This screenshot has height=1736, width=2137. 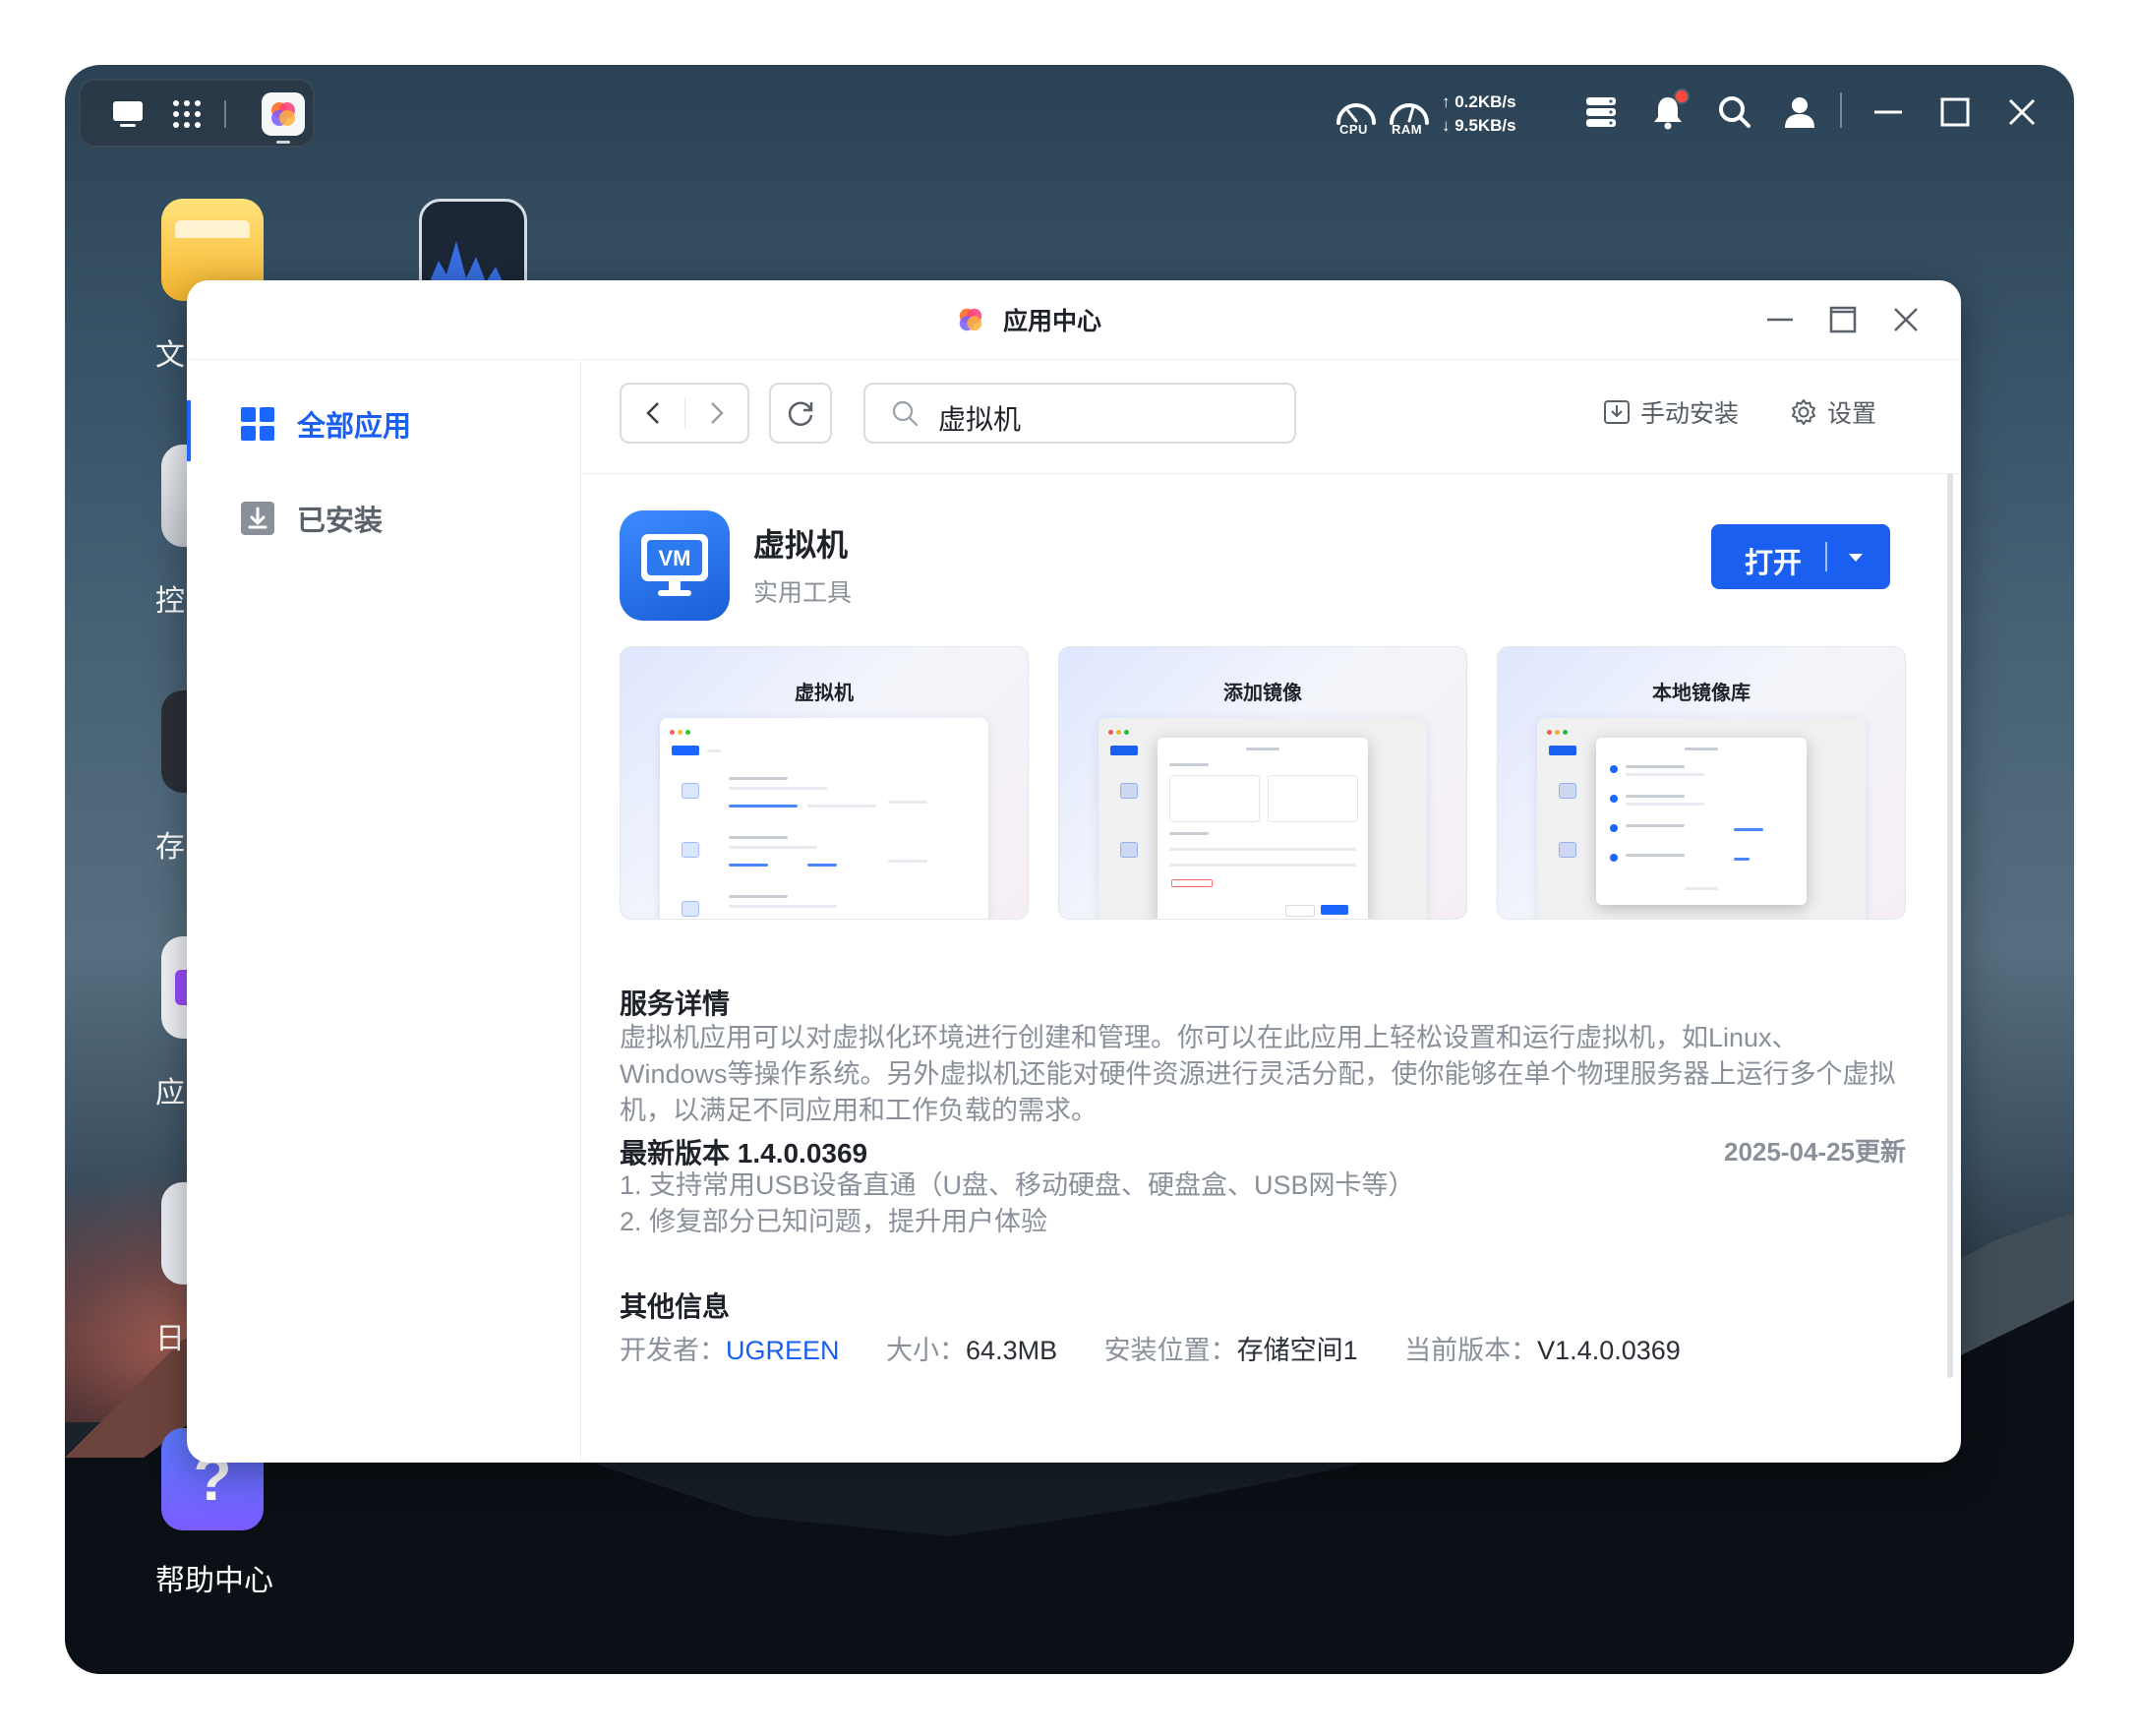 I want to click on window-maximize-button, so click(x=1843, y=319).